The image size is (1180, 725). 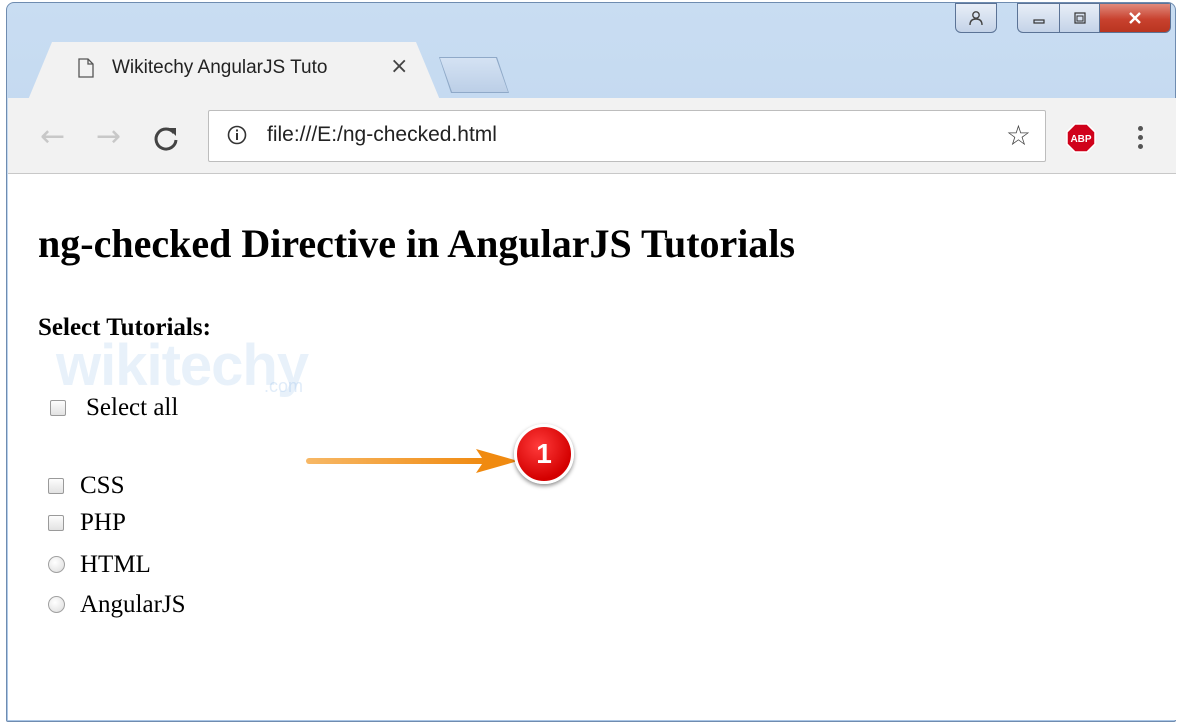 What do you see at coordinates (52, 137) in the screenshot?
I see `back-arrow-icon: ←` at bounding box center [52, 137].